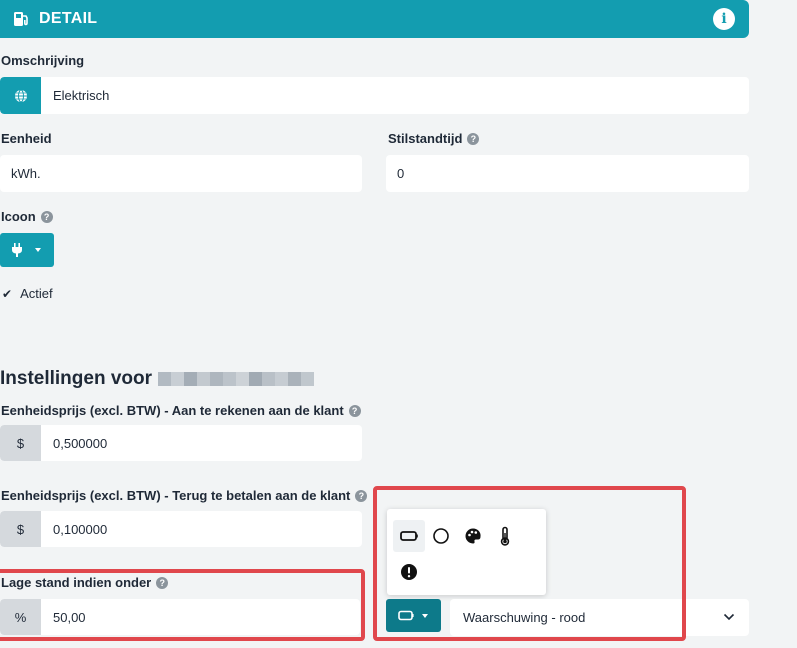  I want to click on check-icon: ✔, so click(7, 293).